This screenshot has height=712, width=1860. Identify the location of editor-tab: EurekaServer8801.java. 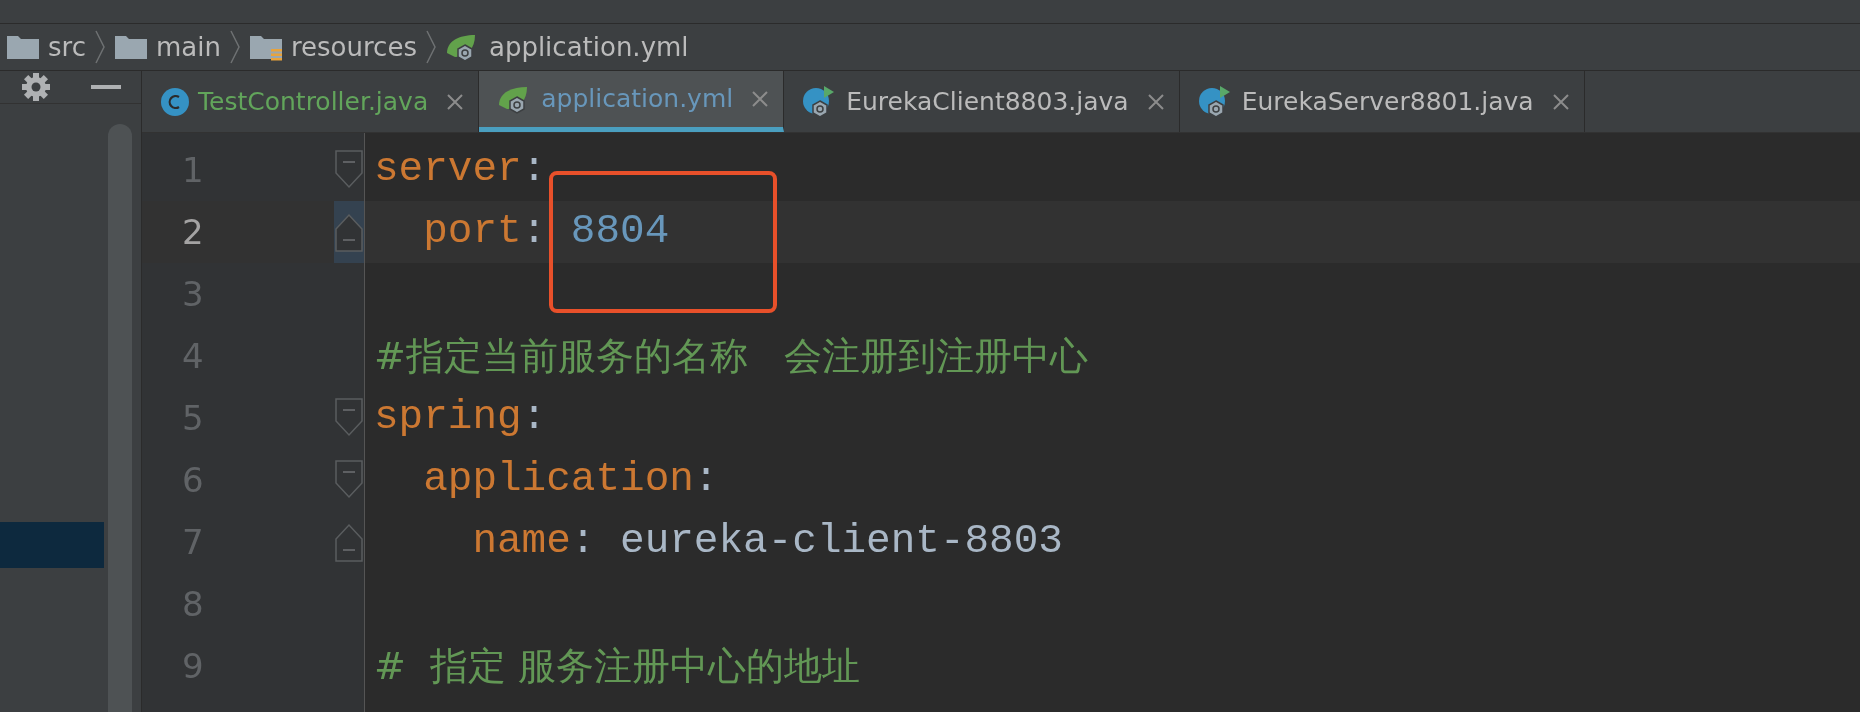
(1382, 101).